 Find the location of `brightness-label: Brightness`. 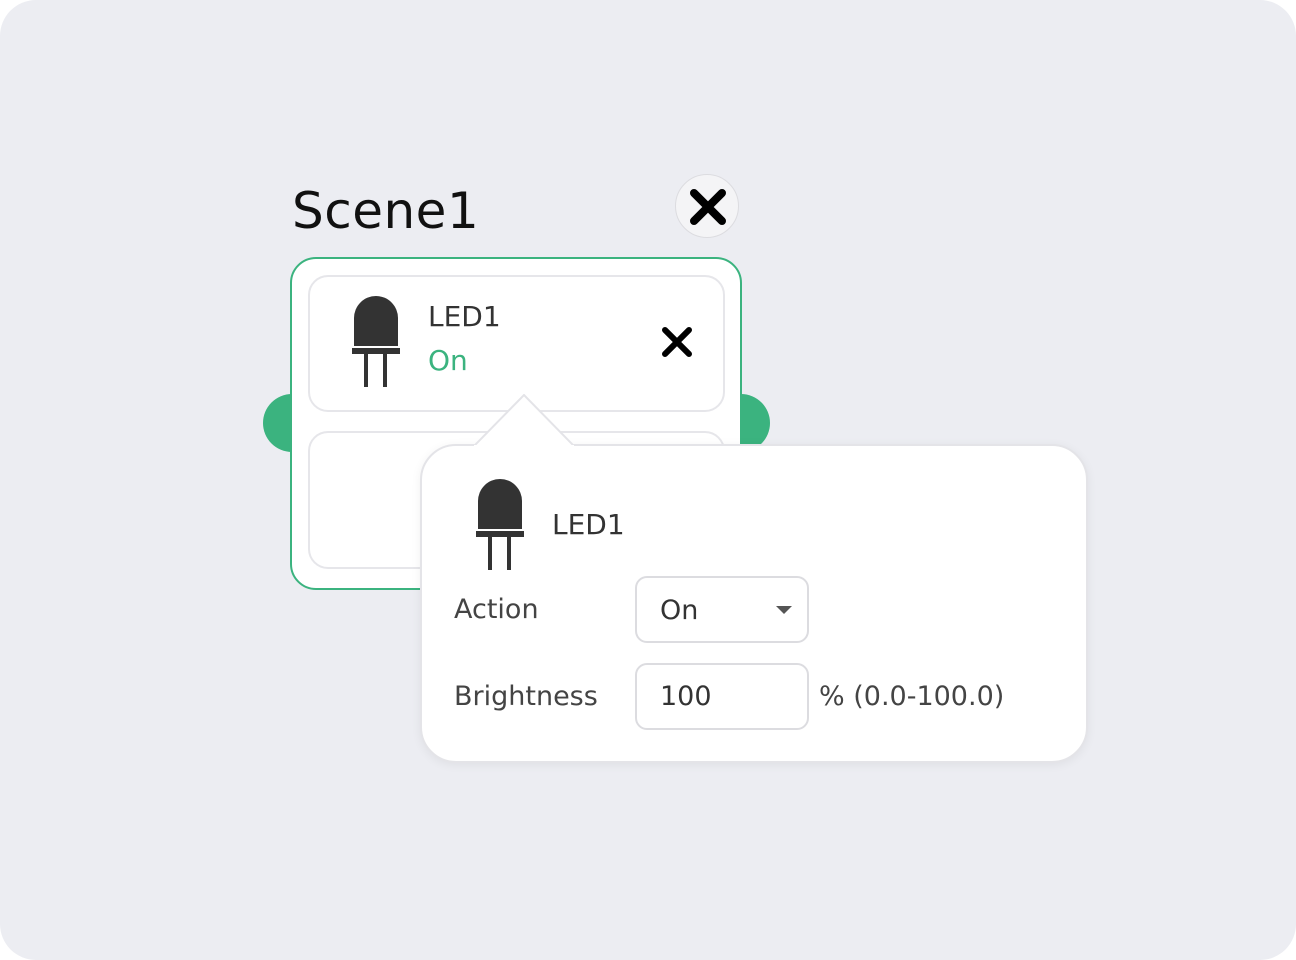

brightness-label: Brightness is located at coordinates (526, 696).